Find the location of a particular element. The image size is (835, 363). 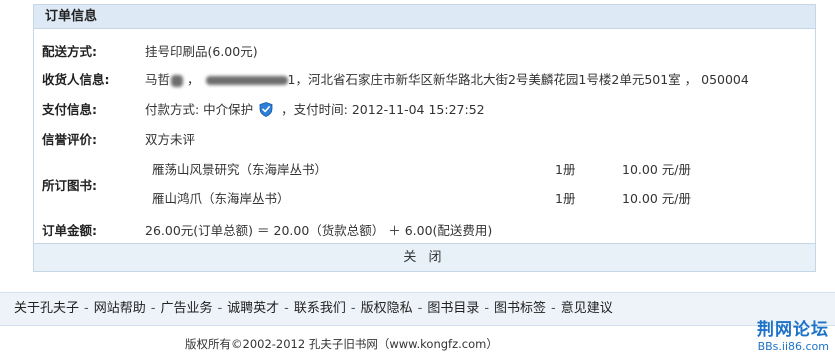

footer-link-ads: 广告业务 is located at coordinates (186, 308).